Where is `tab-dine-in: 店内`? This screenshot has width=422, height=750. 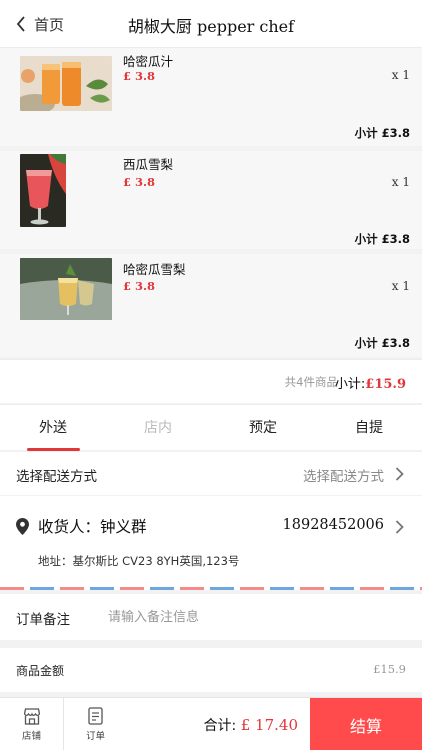 tab-dine-in: 店内 is located at coordinates (158, 428).